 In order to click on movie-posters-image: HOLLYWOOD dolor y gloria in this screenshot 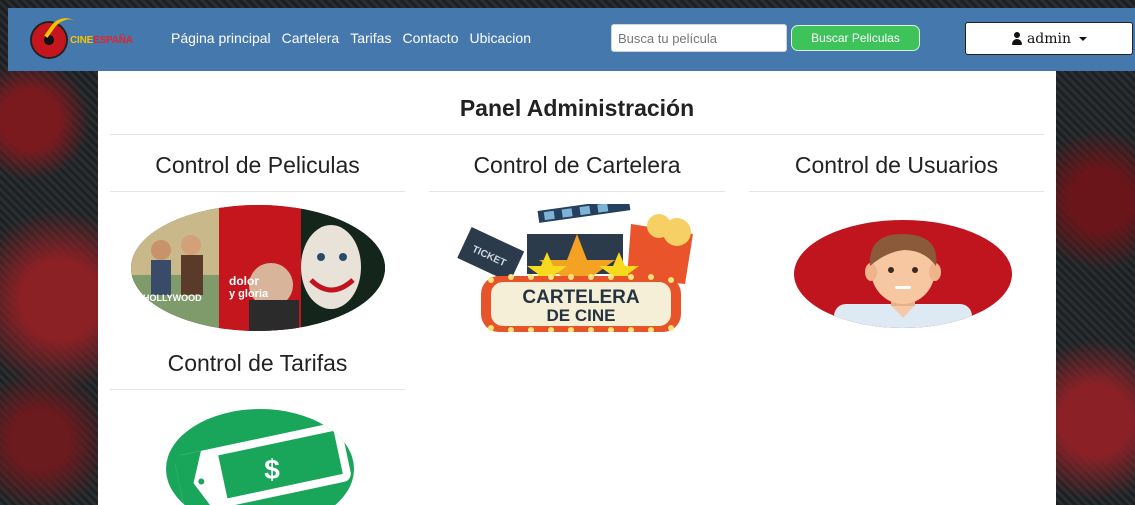, I will do `click(258, 268)`.